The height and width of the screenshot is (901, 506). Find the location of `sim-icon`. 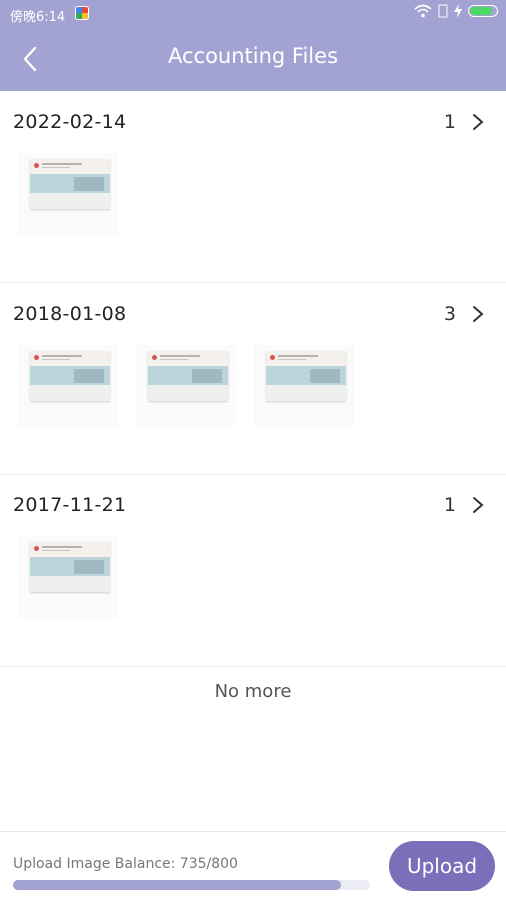

sim-icon is located at coordinates (443, 11).